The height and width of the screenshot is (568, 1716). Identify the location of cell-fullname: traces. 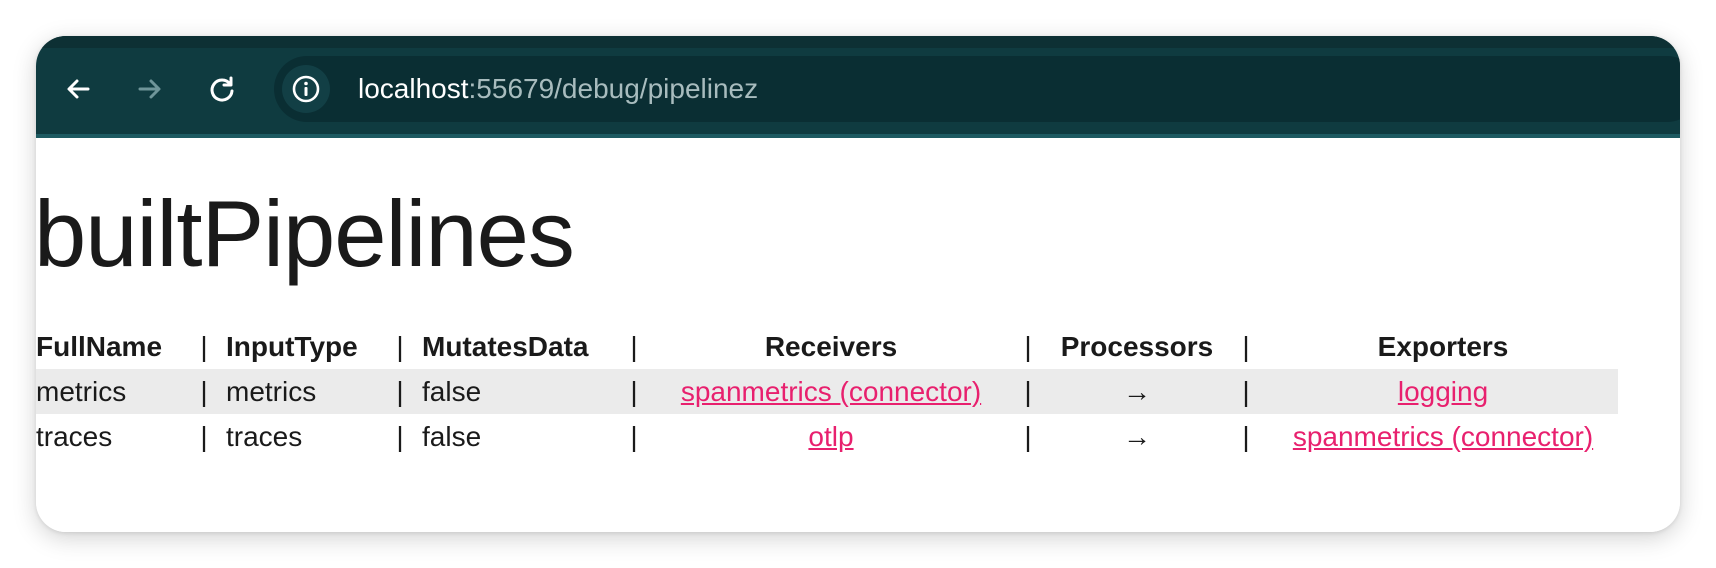
(74, 436).